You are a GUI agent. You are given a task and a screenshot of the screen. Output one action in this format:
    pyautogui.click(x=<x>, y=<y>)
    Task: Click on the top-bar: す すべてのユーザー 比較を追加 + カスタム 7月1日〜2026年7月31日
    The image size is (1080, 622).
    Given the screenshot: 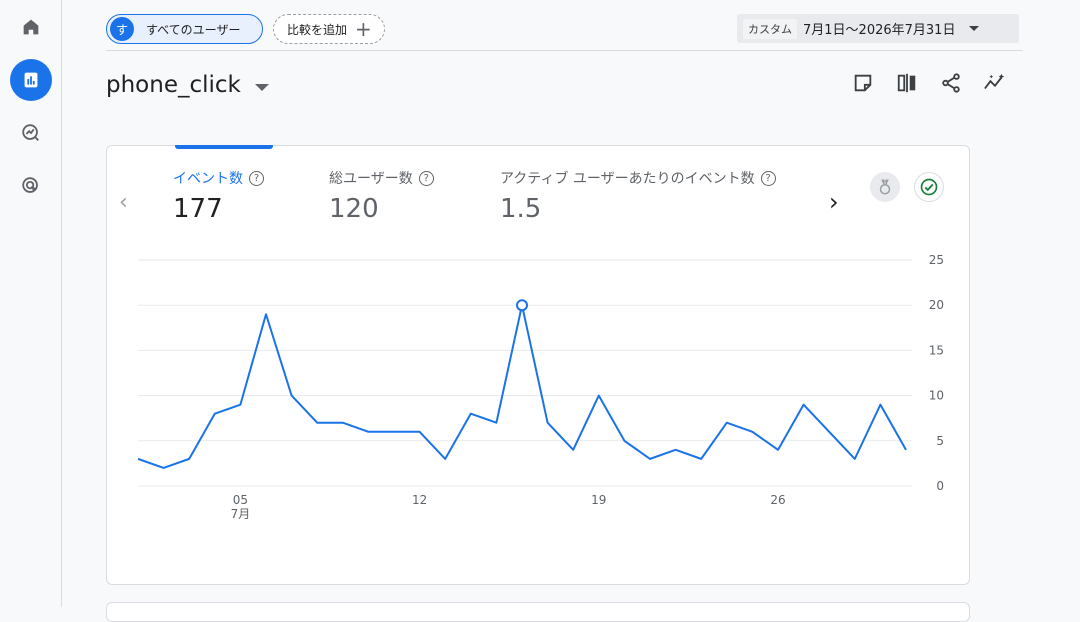 What is the action you would take?
    pyautogui.click(x=563, y=30)
    